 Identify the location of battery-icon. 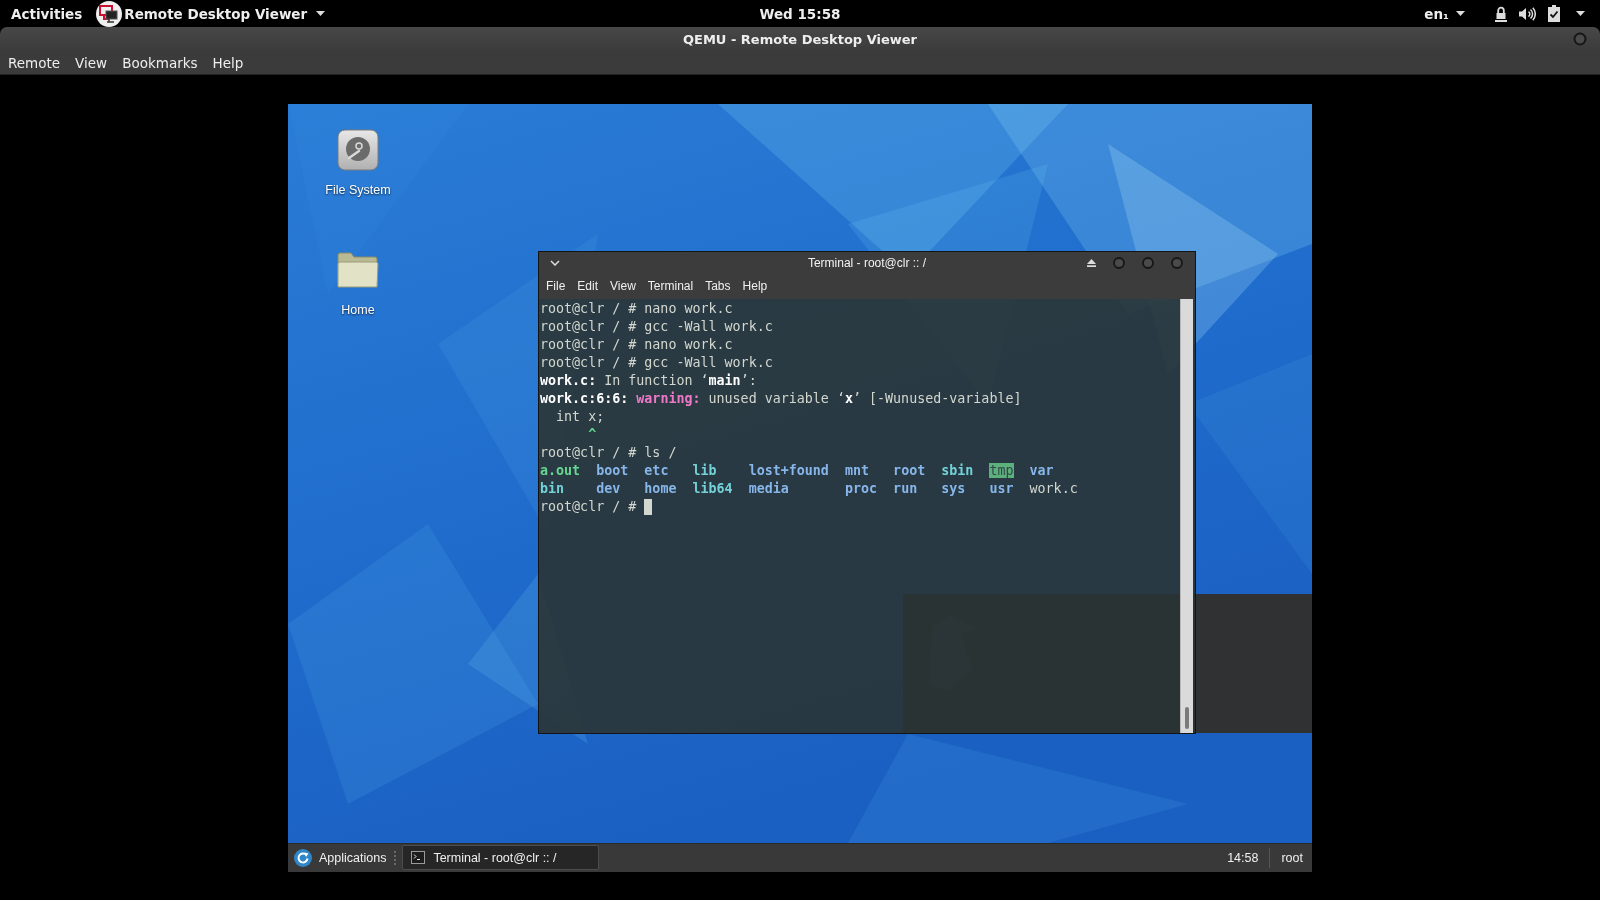
(1554, 13).